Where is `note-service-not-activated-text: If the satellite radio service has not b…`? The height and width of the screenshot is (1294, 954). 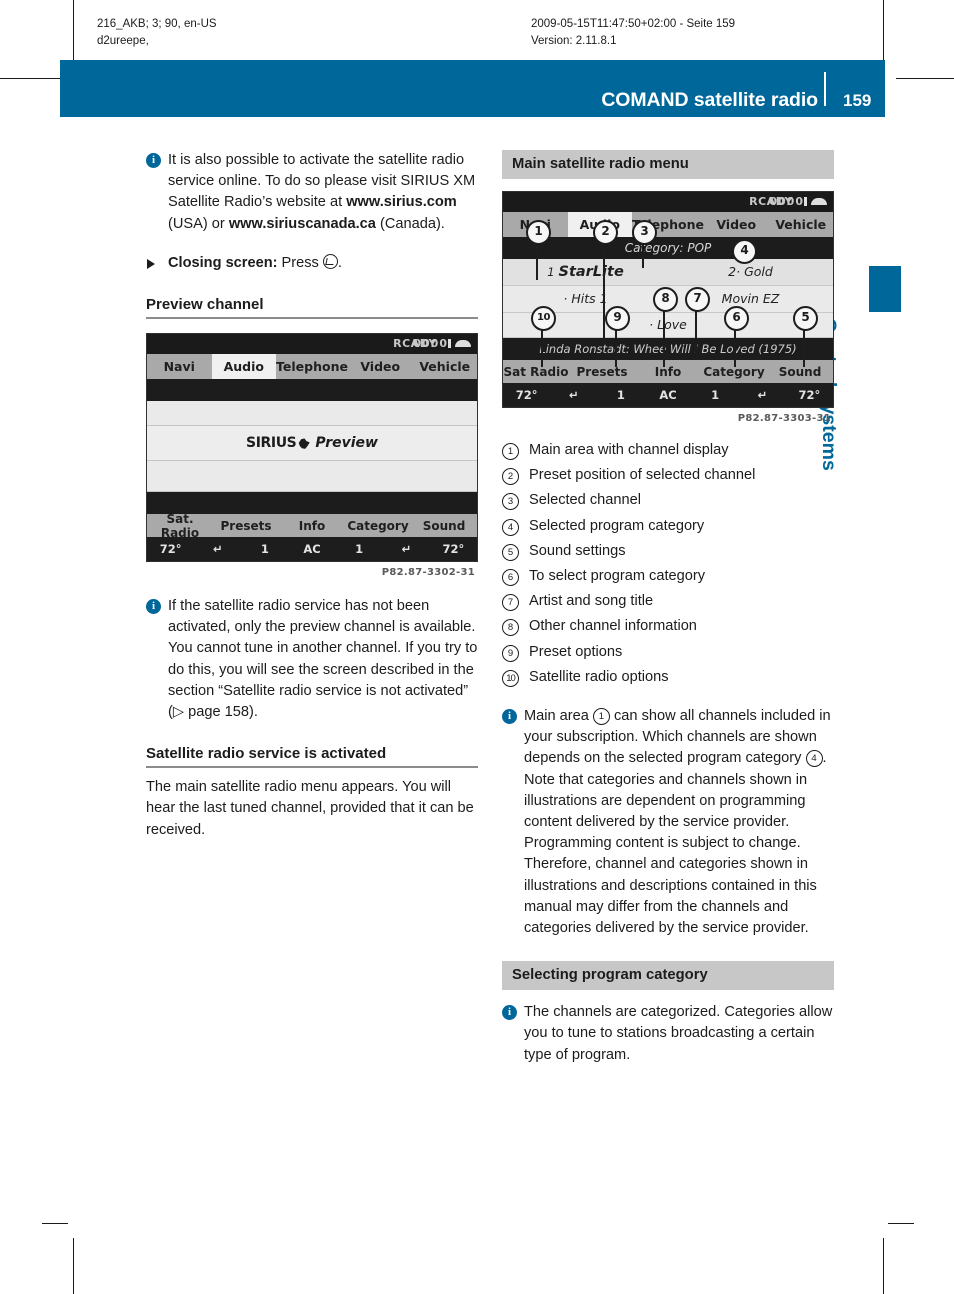 note-service-not-activated-text: If the satellite radio service has not b… is located at coordinates (323, 659).